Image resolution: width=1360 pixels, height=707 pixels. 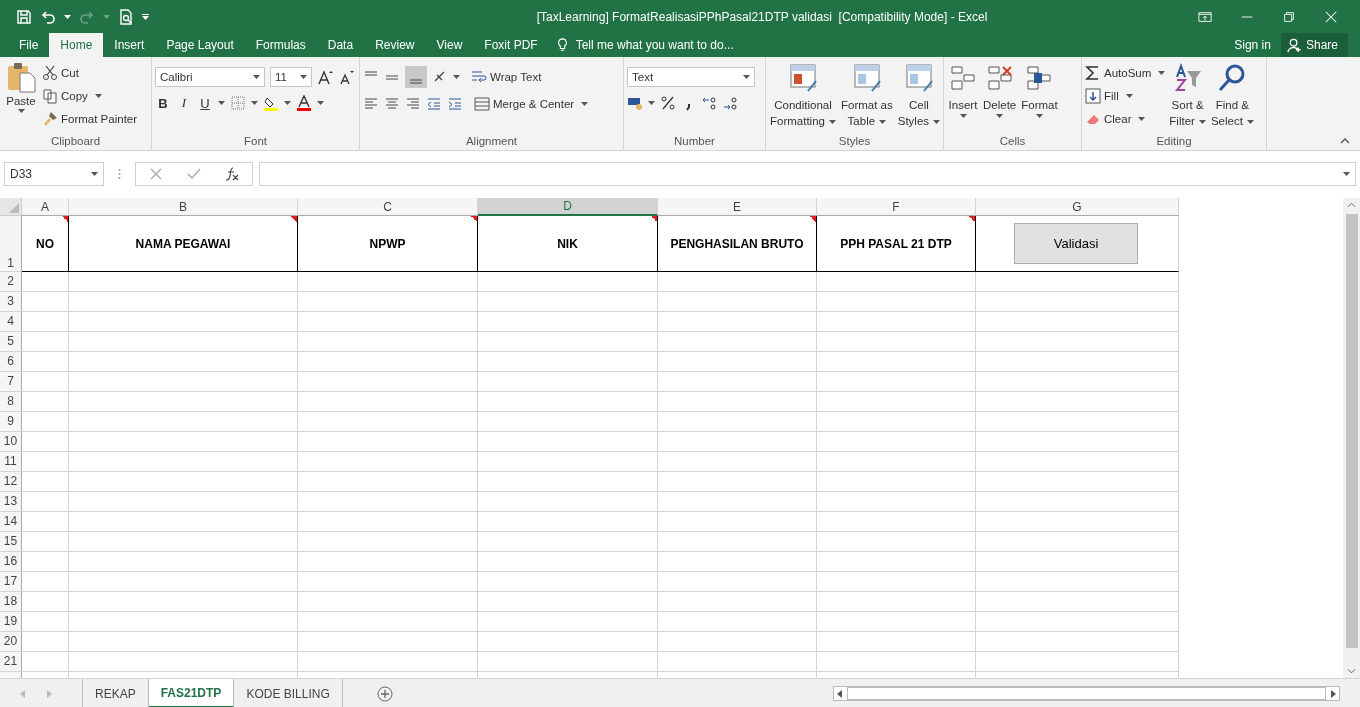 I want to click on column-header: E, so click(x=737, y=207).